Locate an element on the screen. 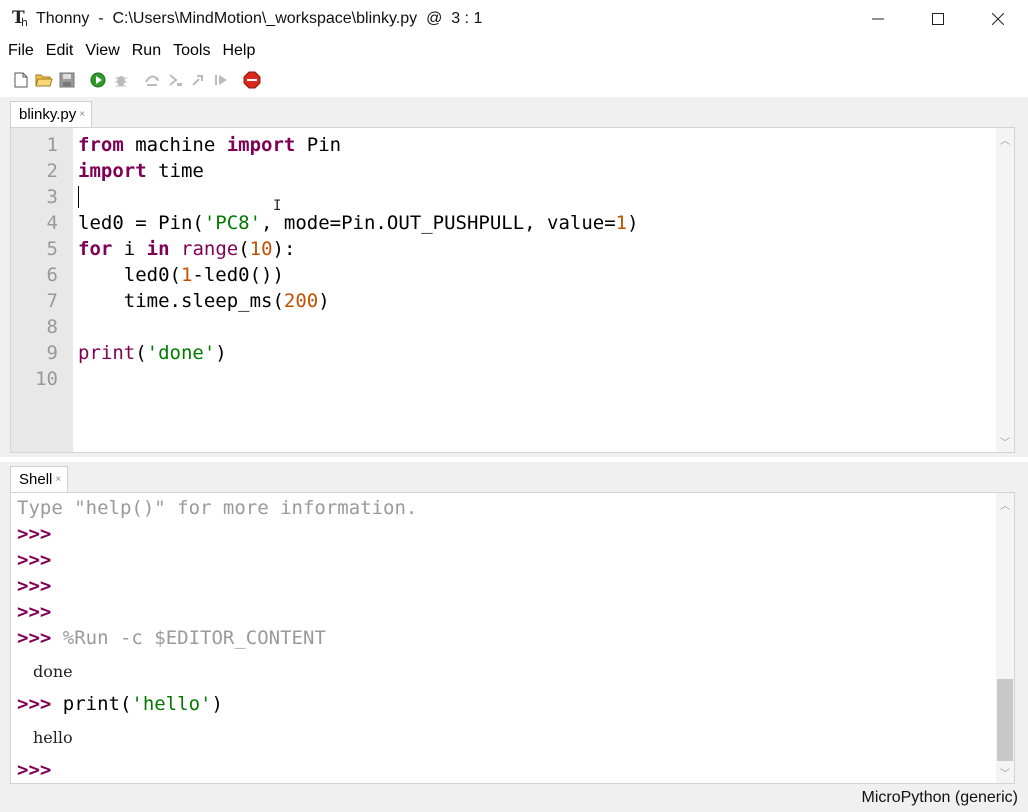 Image resolution: width=1028 pixels, height=812 pixels. new-file-button is located at coordinates (21, 80).